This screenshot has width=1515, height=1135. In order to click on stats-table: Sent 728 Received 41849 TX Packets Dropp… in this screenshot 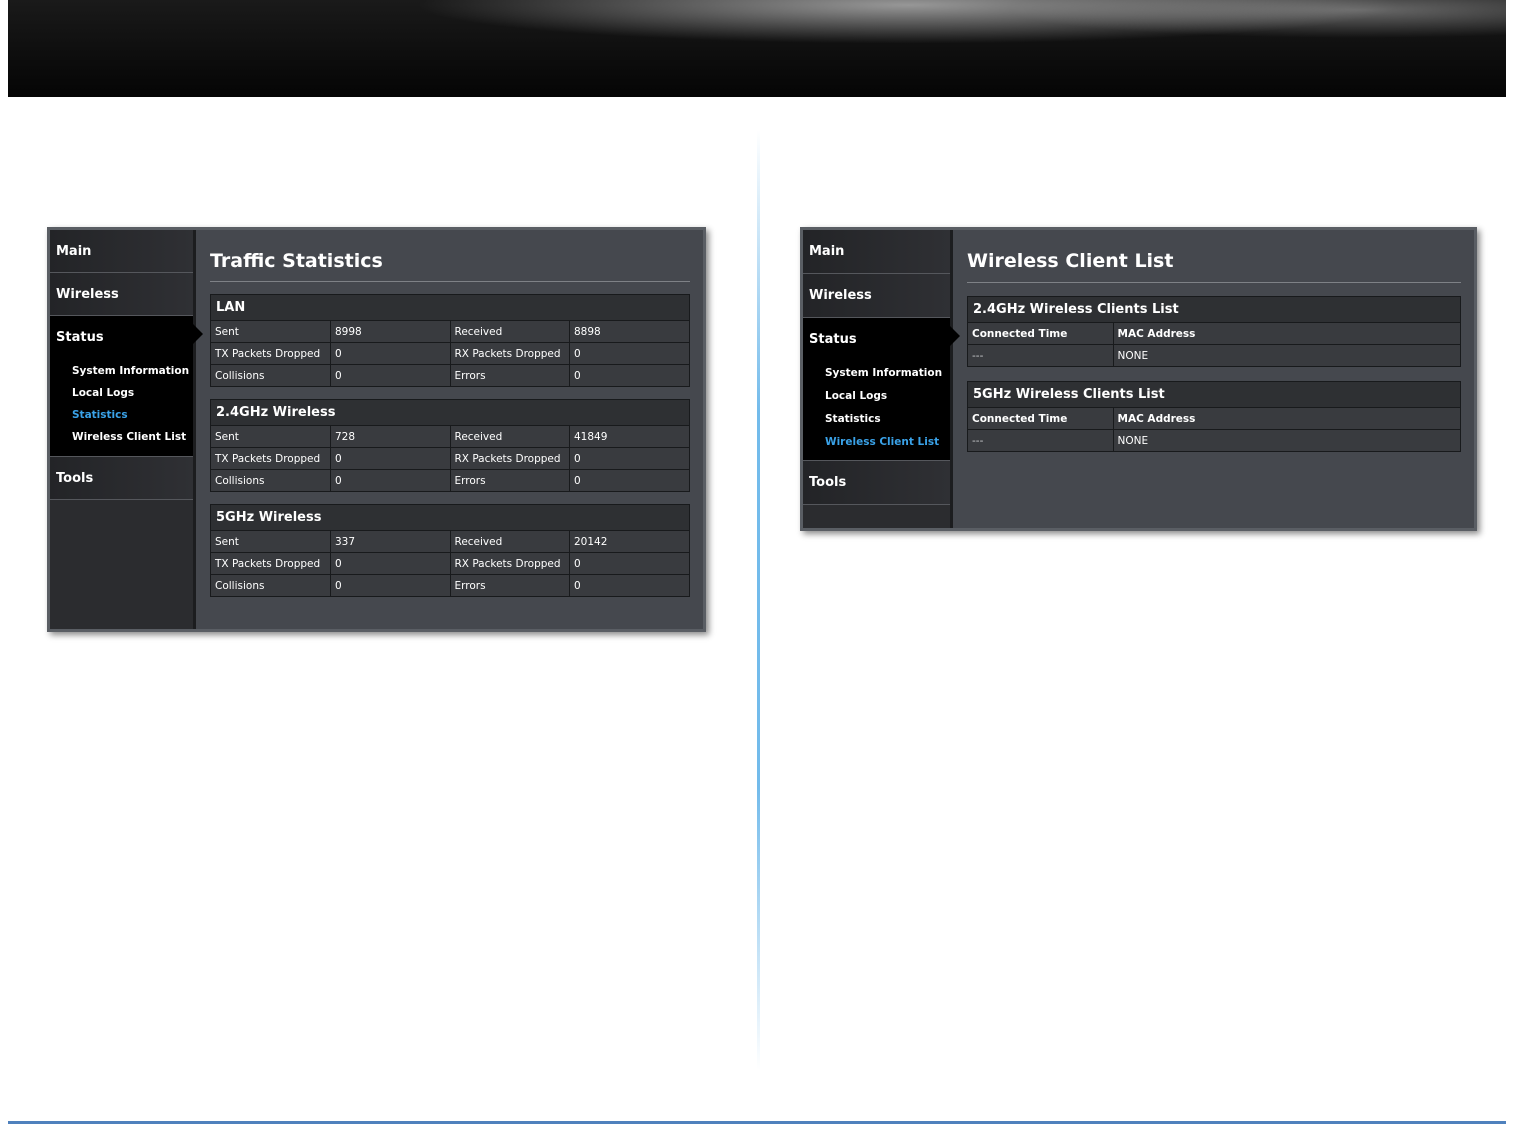, I will do `click(450, 458)`.